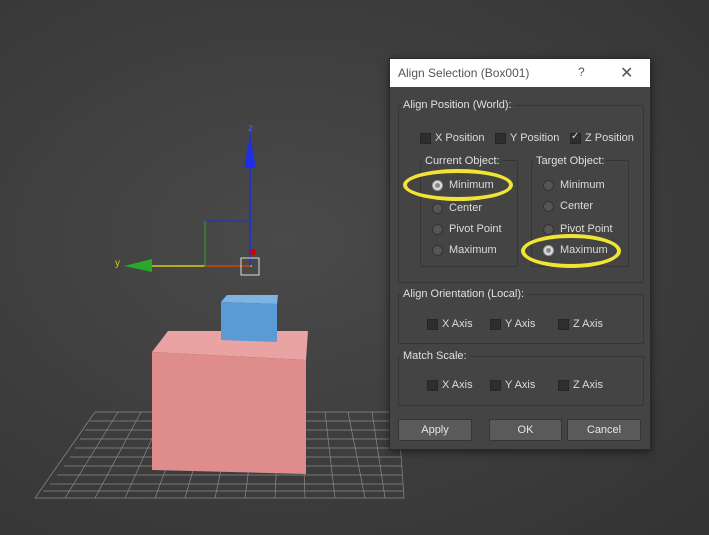 Image resolution: width=709 pixels, height=535 pixels. I want to click on scale-z-label: Z Axis, so click(588, 385).